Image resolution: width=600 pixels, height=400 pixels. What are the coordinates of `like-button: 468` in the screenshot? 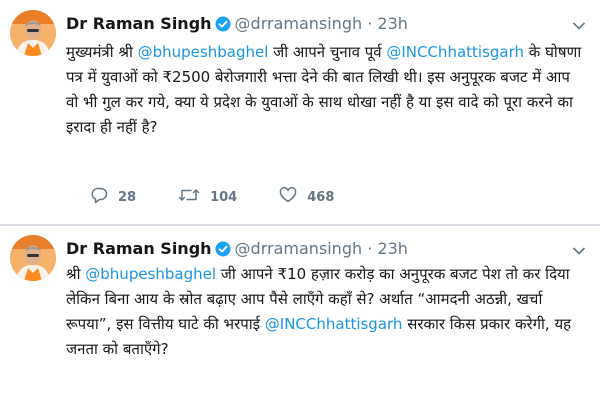 It's located at (306, 197).